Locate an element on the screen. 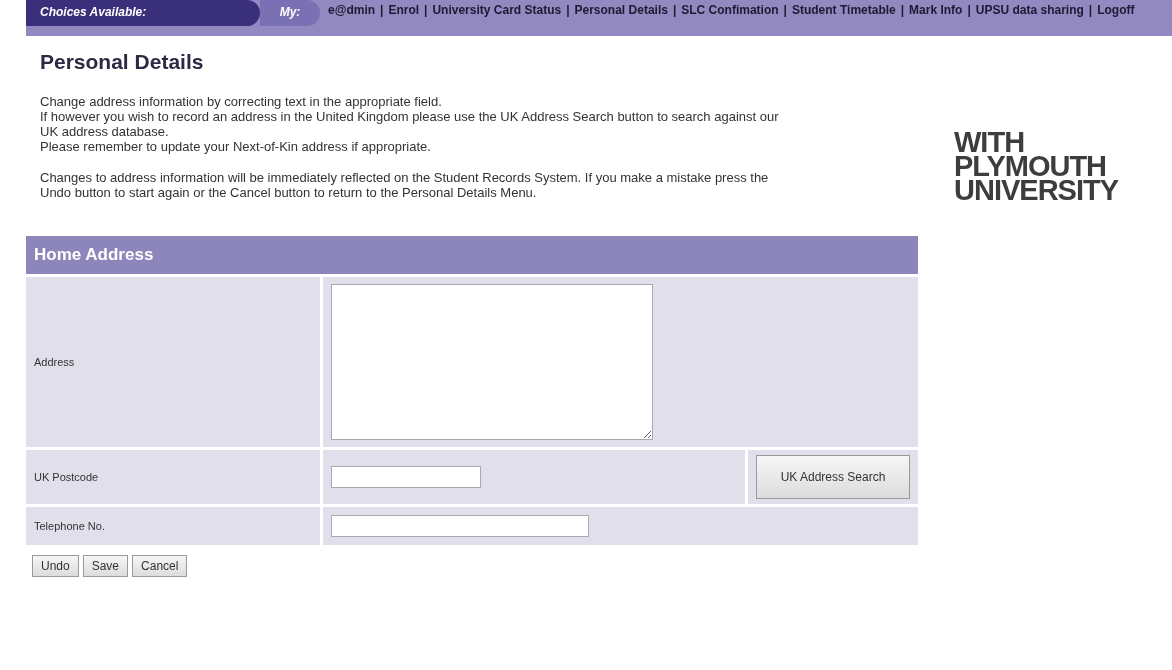  field-label: Telephone No. is located at coordinates (173, 526).